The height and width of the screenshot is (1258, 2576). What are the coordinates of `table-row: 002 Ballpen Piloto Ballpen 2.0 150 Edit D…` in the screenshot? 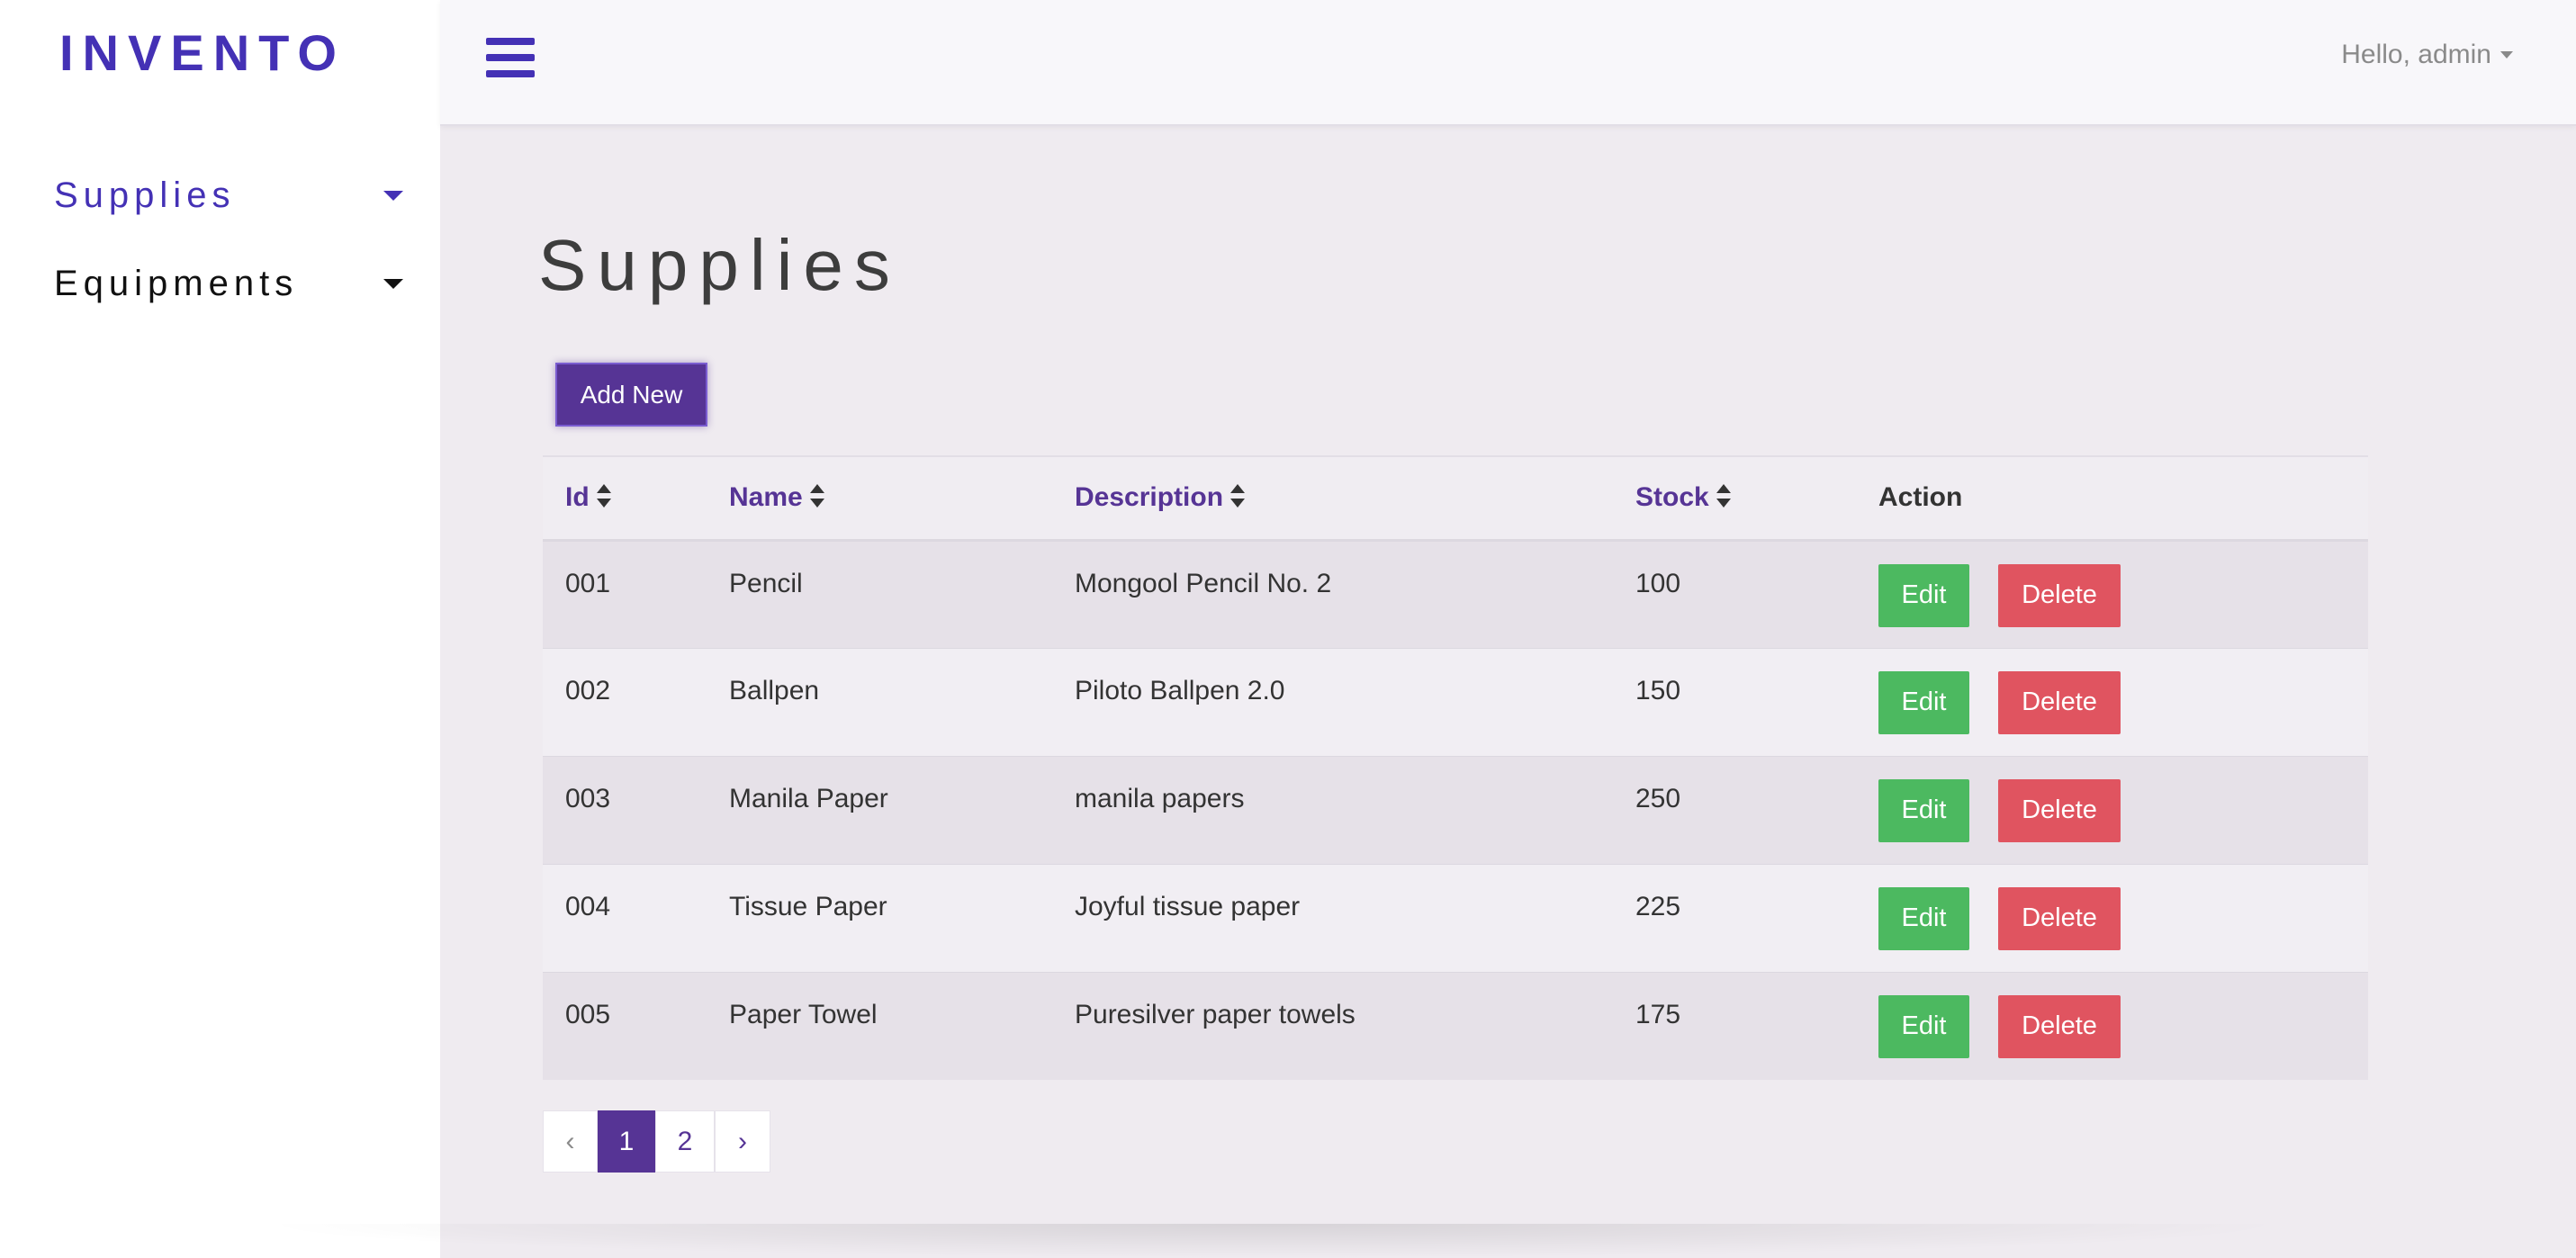 It's located at (1455, 702).